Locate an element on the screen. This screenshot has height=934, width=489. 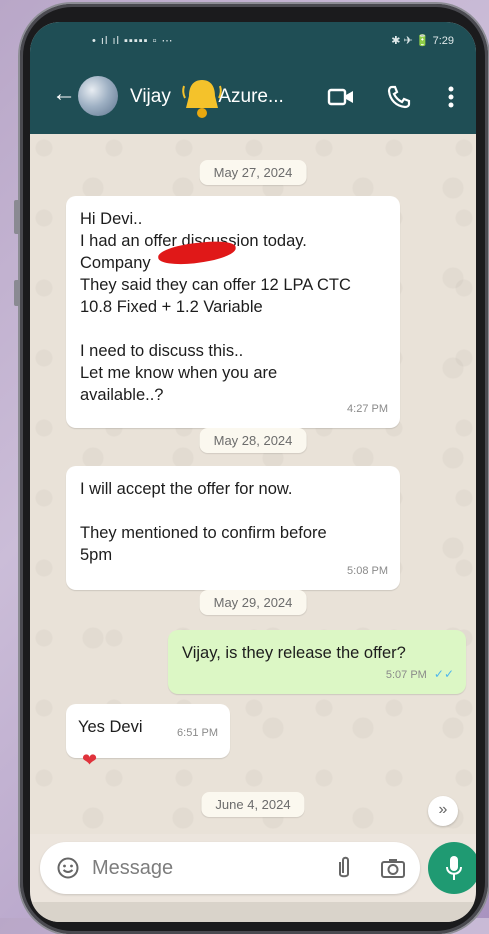
message-time-block: 5:07 PM ✓✓ is located at coordinates (420, 674).